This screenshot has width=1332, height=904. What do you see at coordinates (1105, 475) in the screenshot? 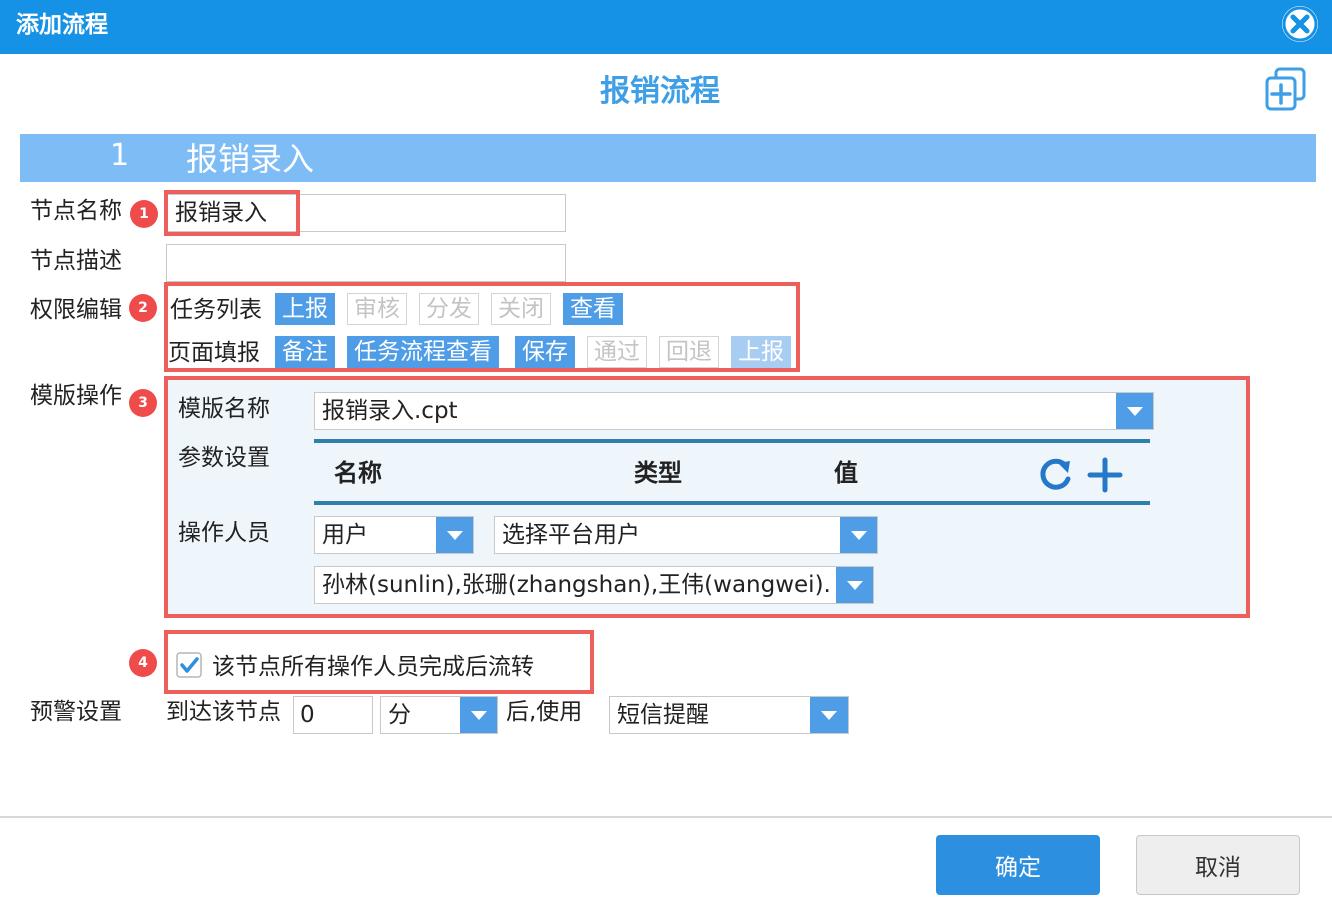
I see `plus-icon` at bounding box center [1105, 475].